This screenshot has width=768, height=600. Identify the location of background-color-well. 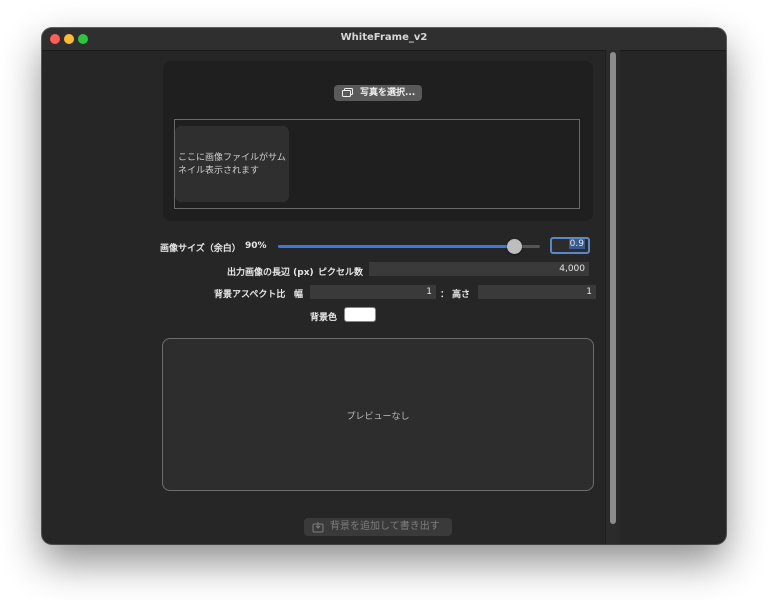
(360, 314).